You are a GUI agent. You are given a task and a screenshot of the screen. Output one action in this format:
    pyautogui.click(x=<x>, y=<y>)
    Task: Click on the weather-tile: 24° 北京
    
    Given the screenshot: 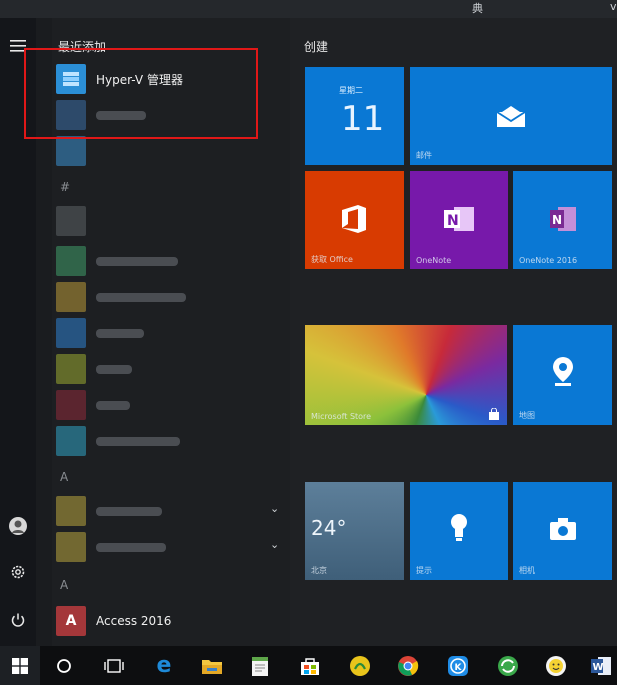 What is the action you would take?
    pyautogui.click(x=354, y=531)
    